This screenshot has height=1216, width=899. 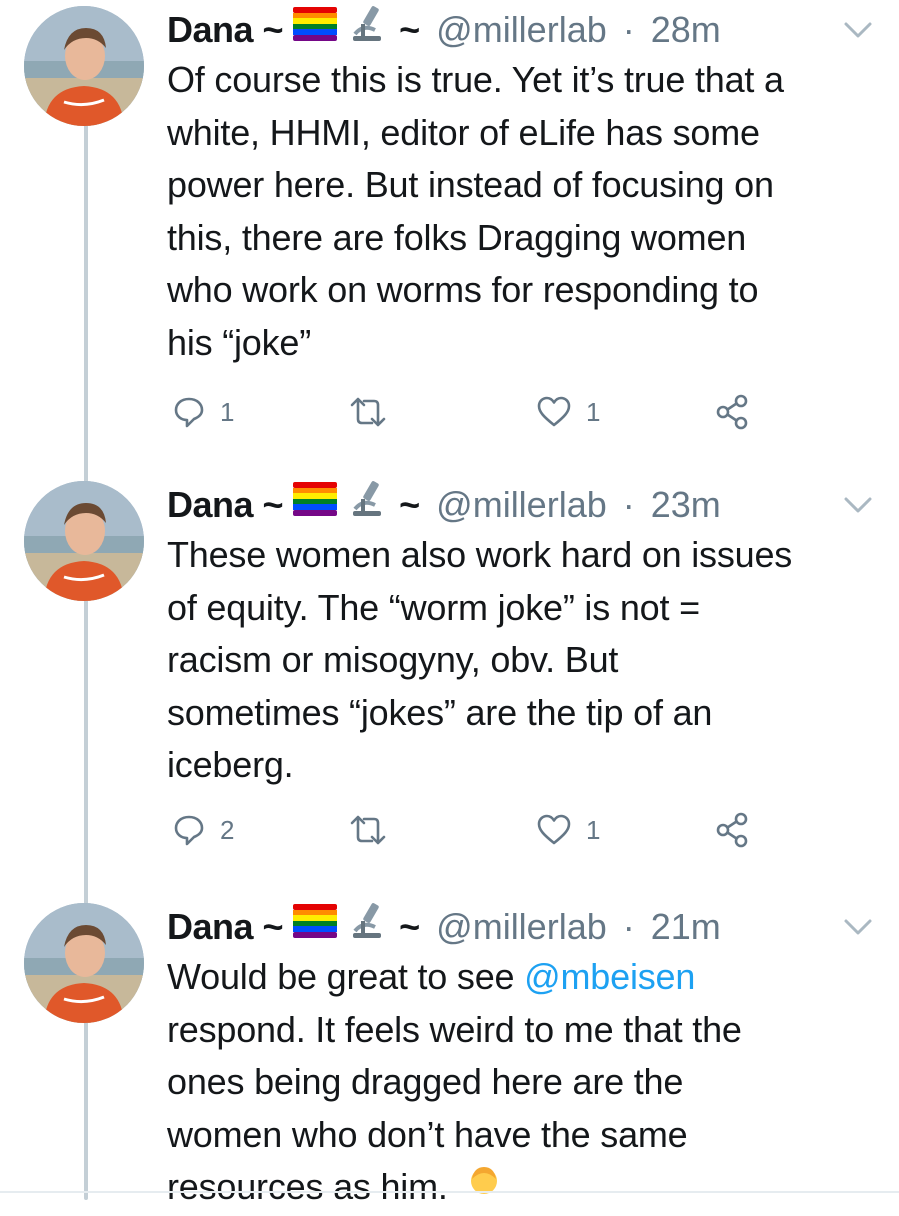 What do you see at coordinates (463, 289) in the screenshot?
I see `tweet-text-line: who work on worms for responding to` at bounding box center [463, 289].